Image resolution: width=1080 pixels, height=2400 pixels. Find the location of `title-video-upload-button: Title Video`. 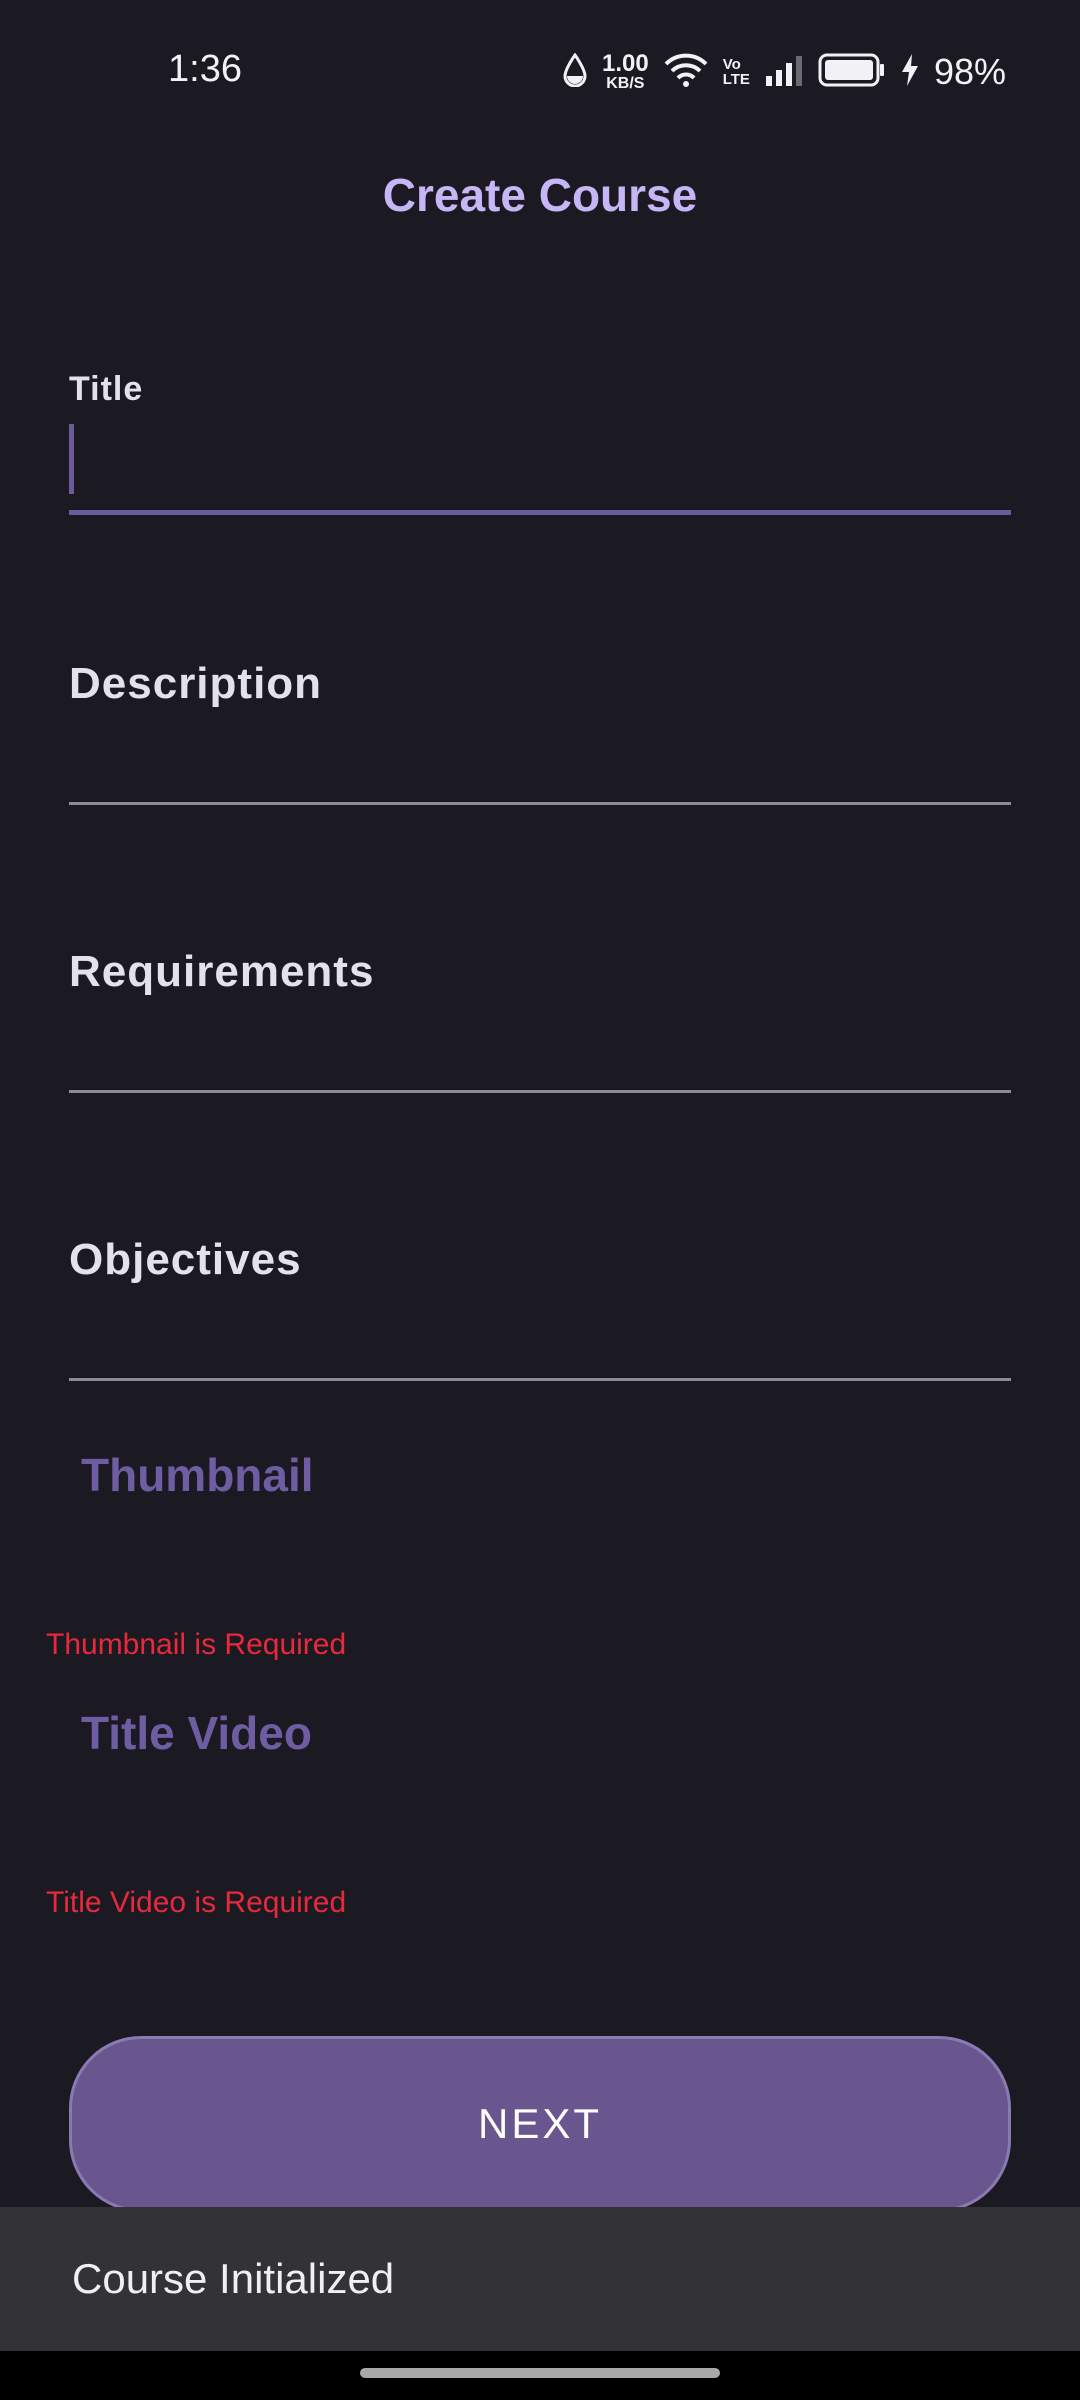

title-video-upload-button: Title Video is located at coordinates (196, 1733).